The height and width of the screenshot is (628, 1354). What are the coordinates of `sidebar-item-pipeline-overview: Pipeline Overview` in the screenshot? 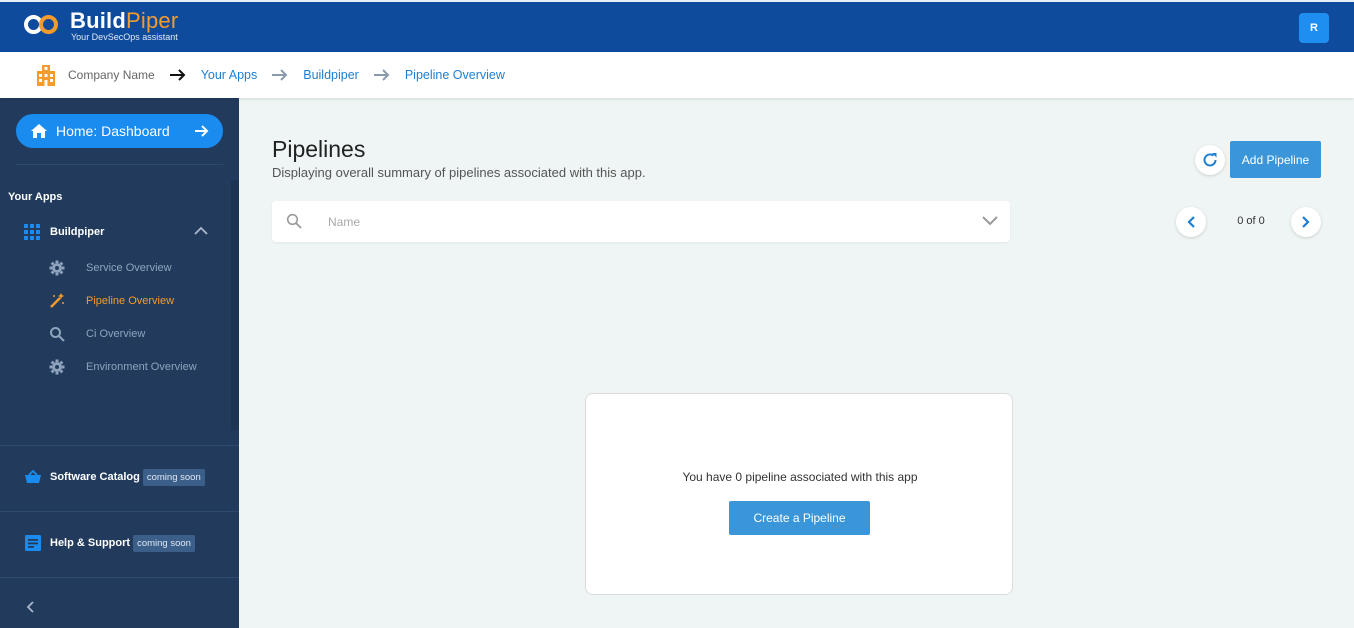 It's located at (111, 301).